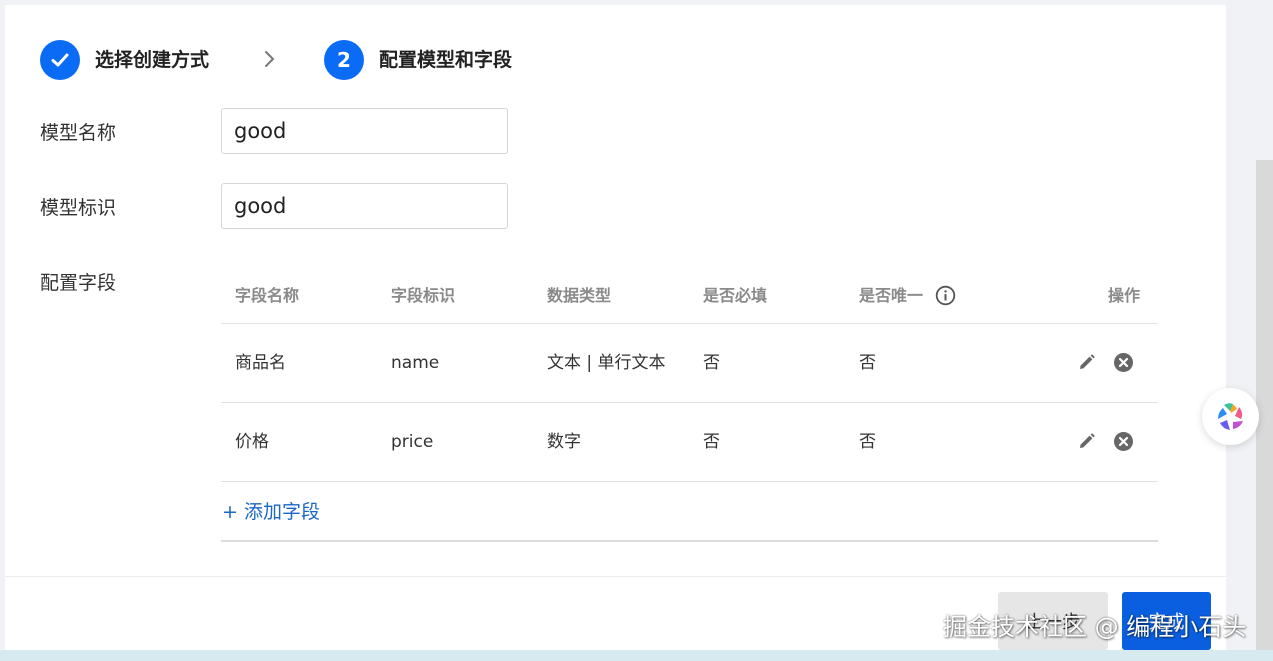 The image size is (1273, 661). I want to click on th-unique: 是否唯一, so click(891, 295).